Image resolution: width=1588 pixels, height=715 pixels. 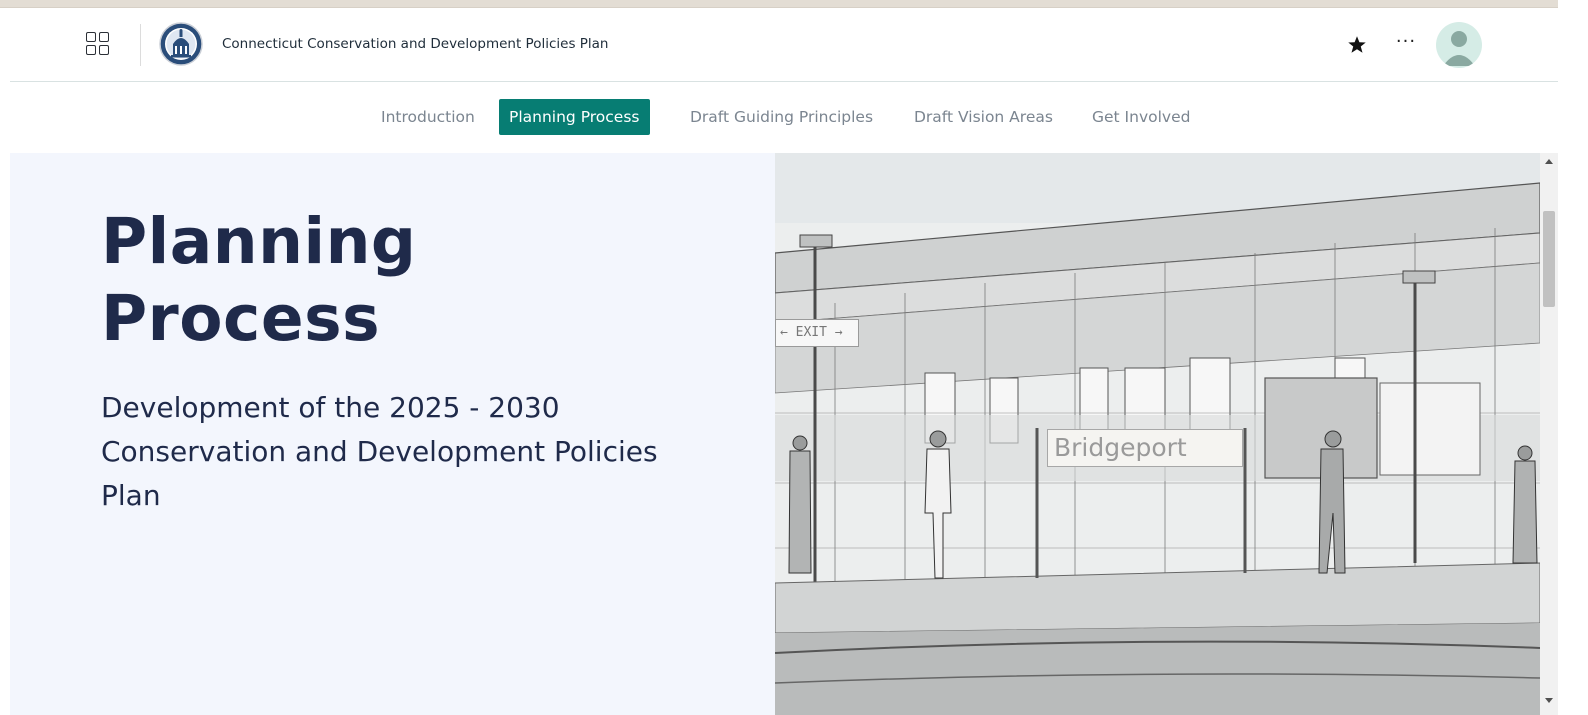 I want to click on page-subtitle-line-1: Development of the 2025 - 2030, so click(x=330, y=407).